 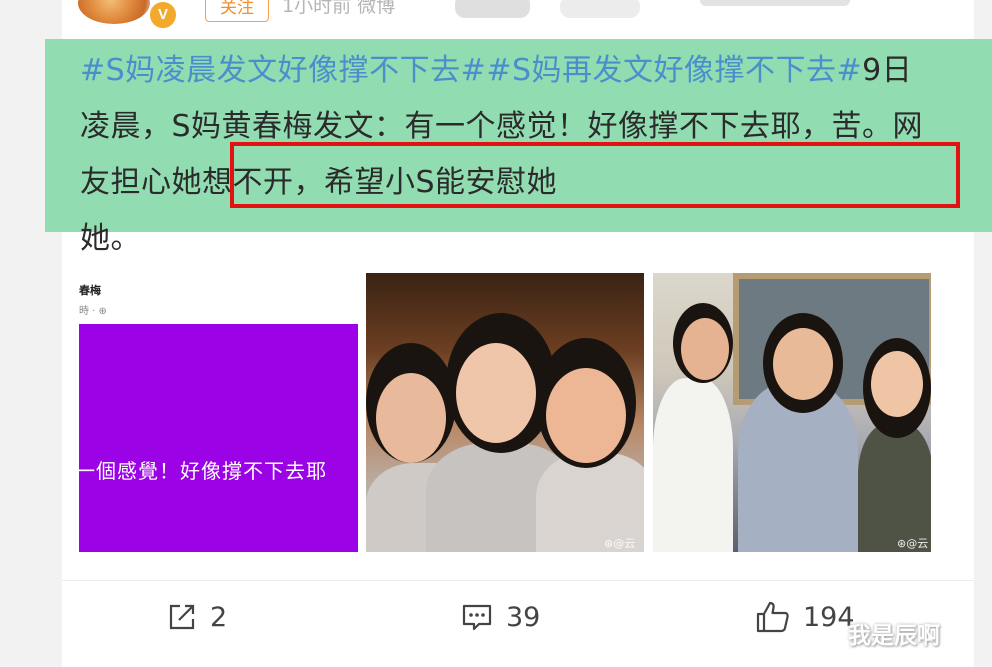 I want to click on post-image-2: ⊛@云, so click(x=505, y=412).